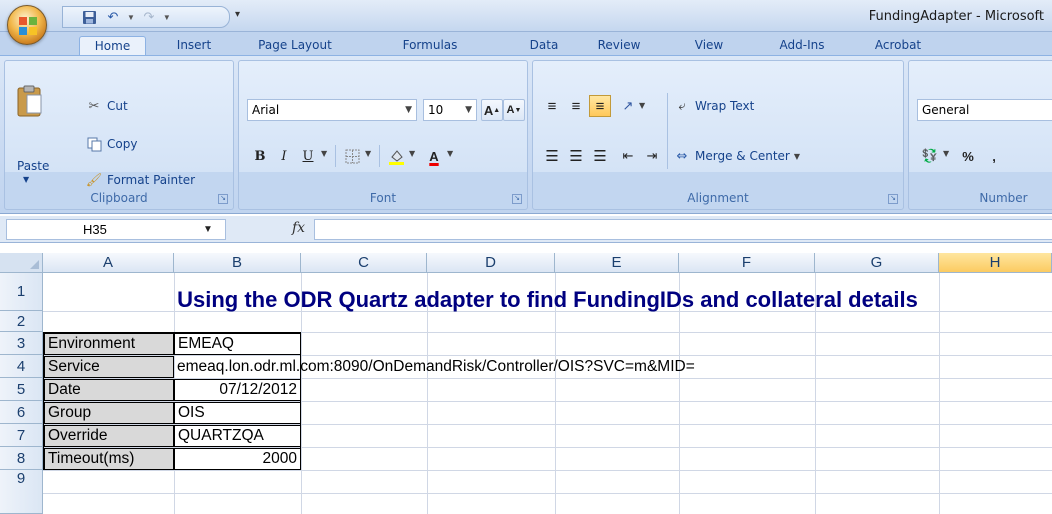  What do you see at coordinates (552, 156) in the screenshot?
I see `align-left-button: ☰` at bounding box center [552, 156].